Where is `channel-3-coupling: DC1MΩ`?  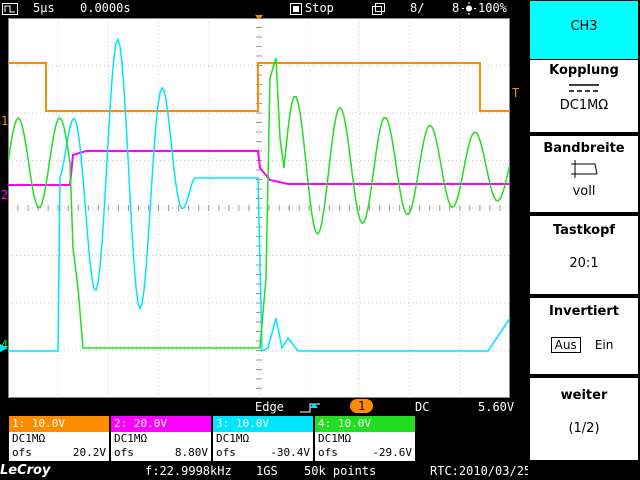
channel-3-coupling: DC1MΩ is located at coordinates (233, 438).